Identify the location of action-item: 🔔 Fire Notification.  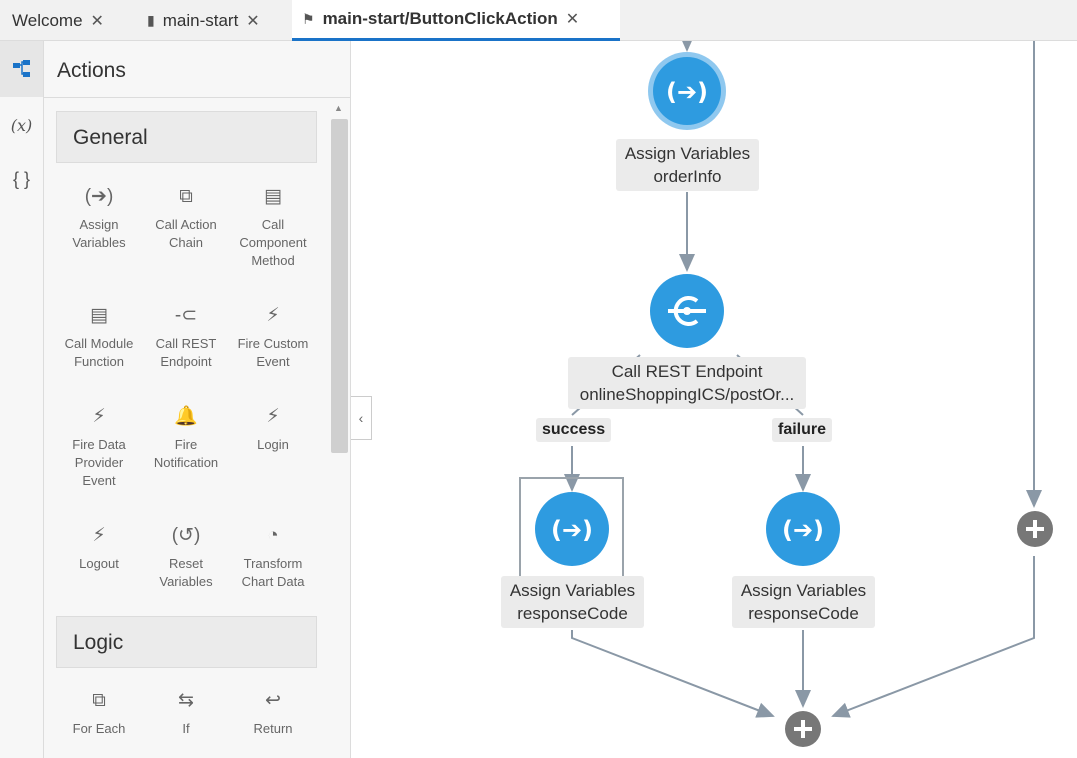
(186, 437).